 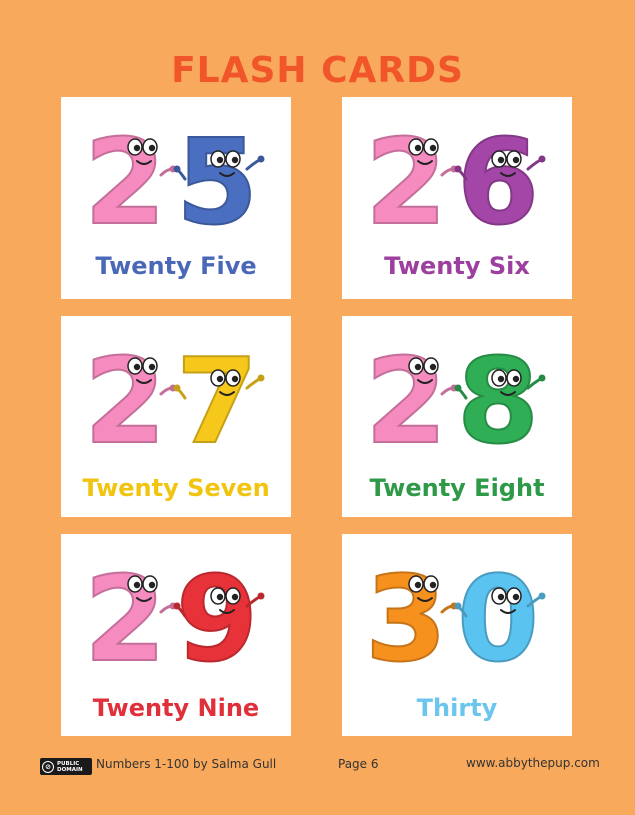 What do you see at coordinates (406, 612) in the screenshot?
I see `svg-text: 3` at bounding box center [406, 612].